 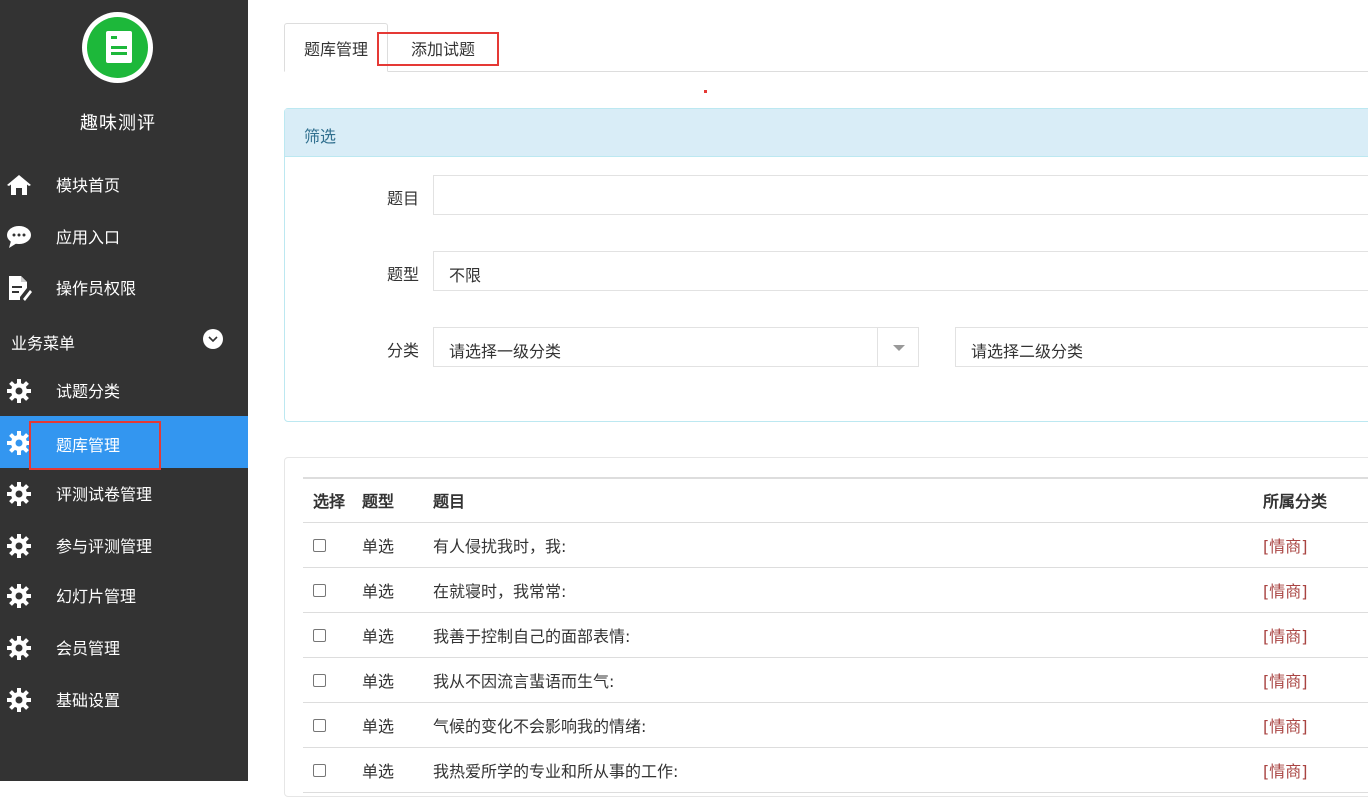 What do you see at coordinates (1161, 347) in the screenshot?
I see `category2-select: 请选择二级分类` at bounding box center [1161, 347].